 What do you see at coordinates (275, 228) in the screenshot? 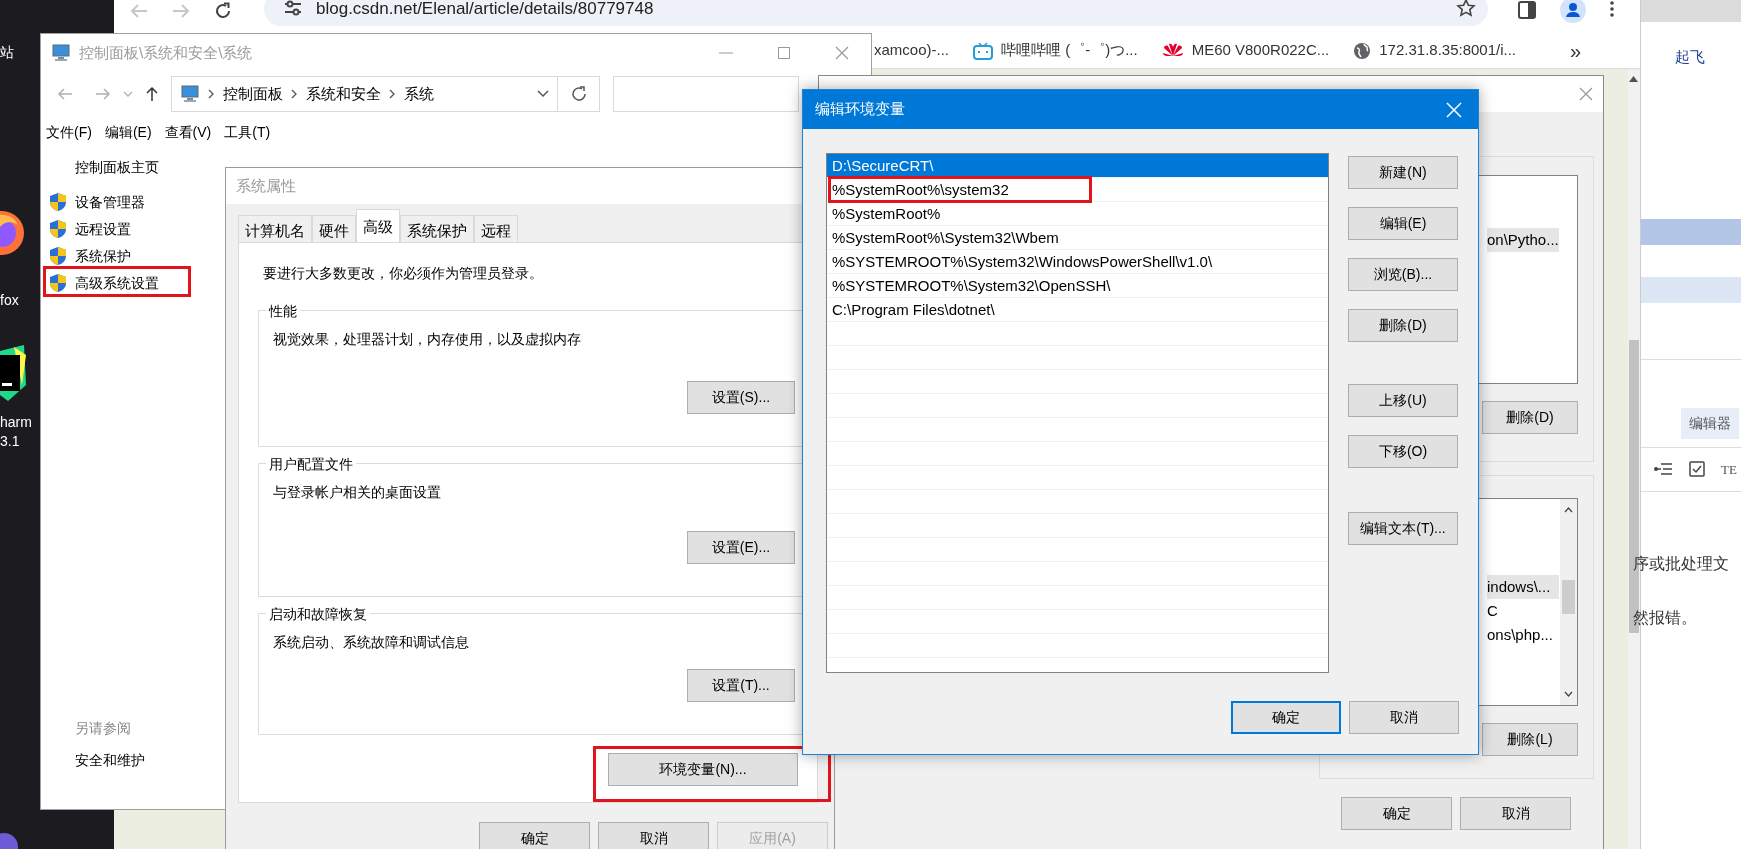
I see `tab: 计算机名` at bounding box center [275, 228].